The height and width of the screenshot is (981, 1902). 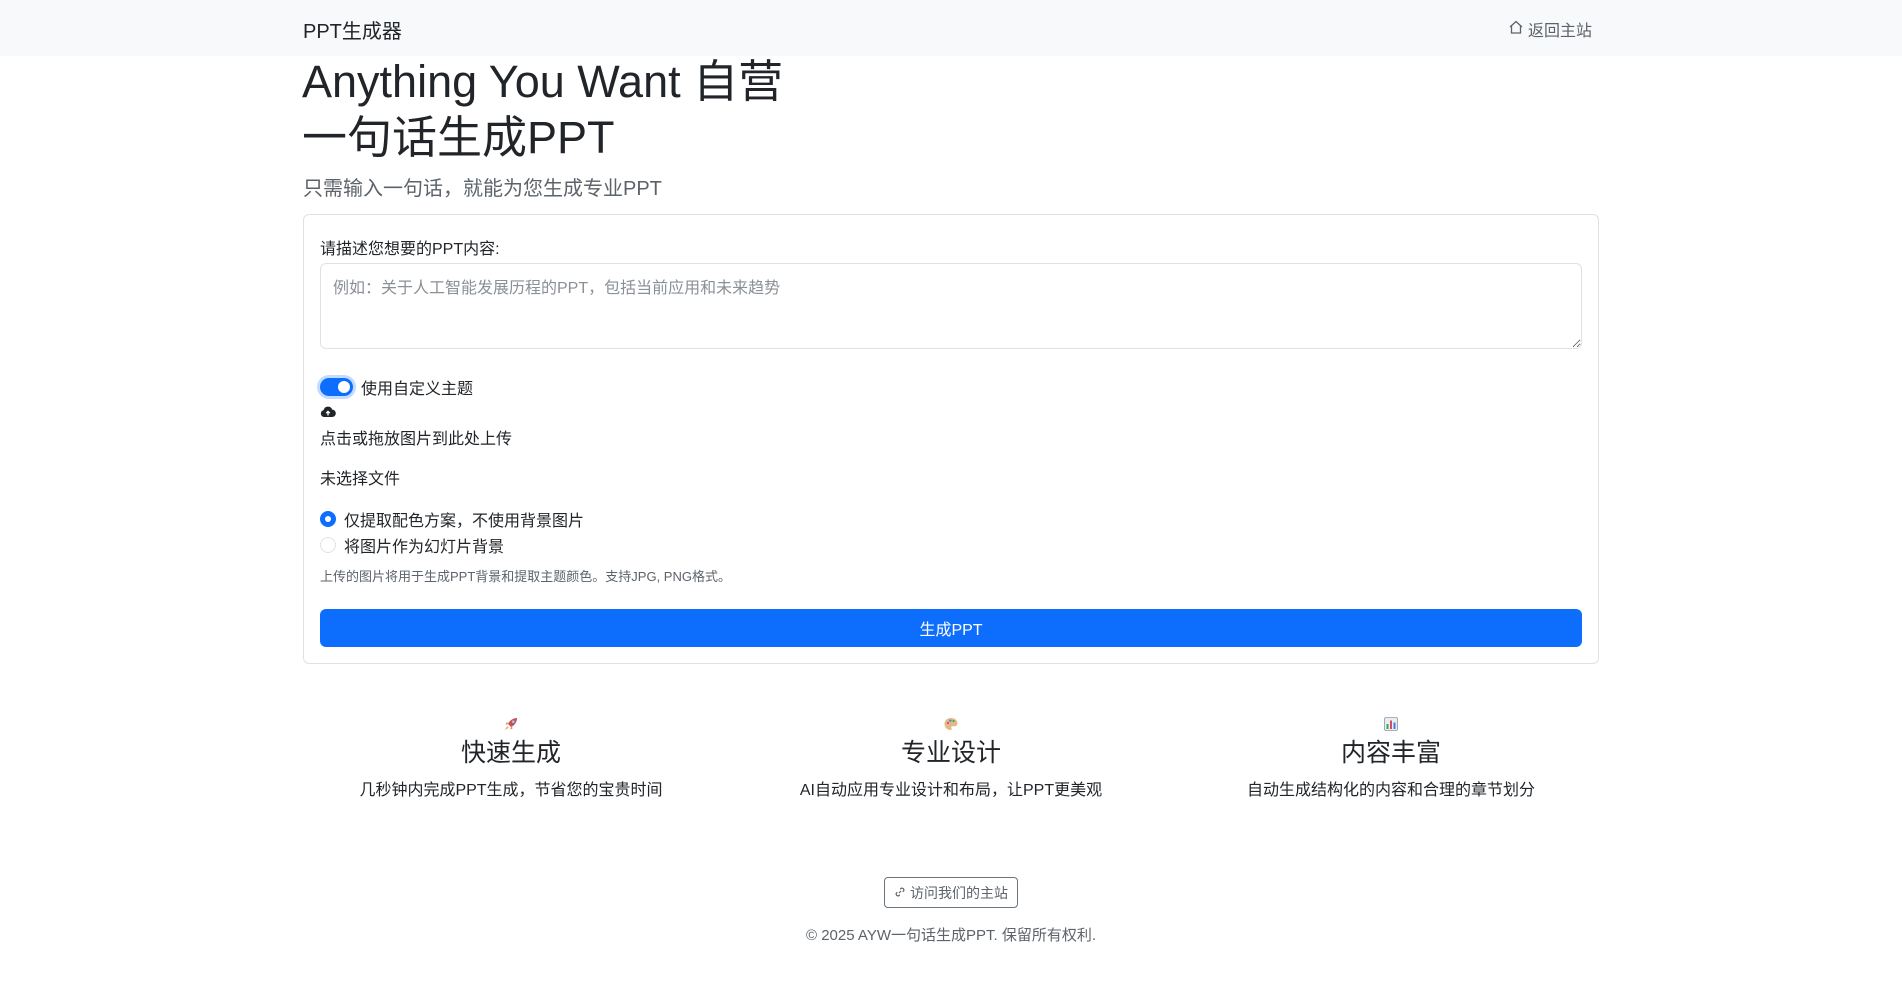 I want to click on visit-main-site-button: 访问我们的主站, so click(x=951, y=892).